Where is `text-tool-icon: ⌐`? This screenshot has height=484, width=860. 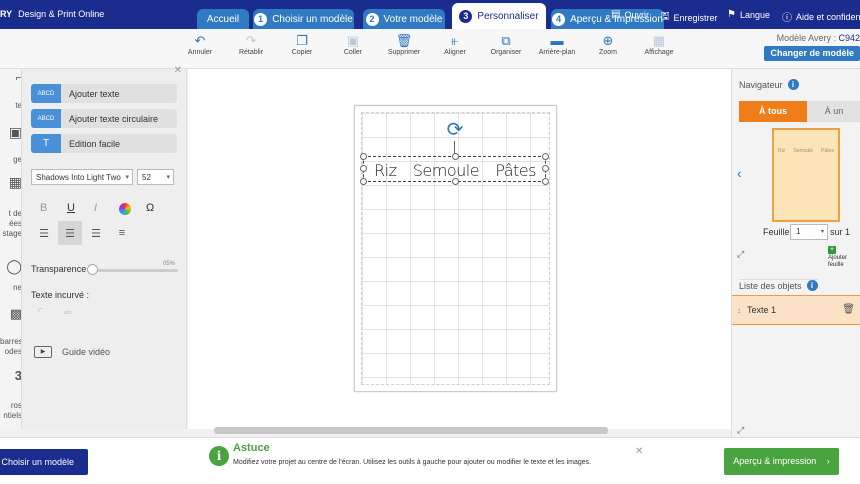 text-tool-icon: ⌐ is located at coordinates (10, 78).